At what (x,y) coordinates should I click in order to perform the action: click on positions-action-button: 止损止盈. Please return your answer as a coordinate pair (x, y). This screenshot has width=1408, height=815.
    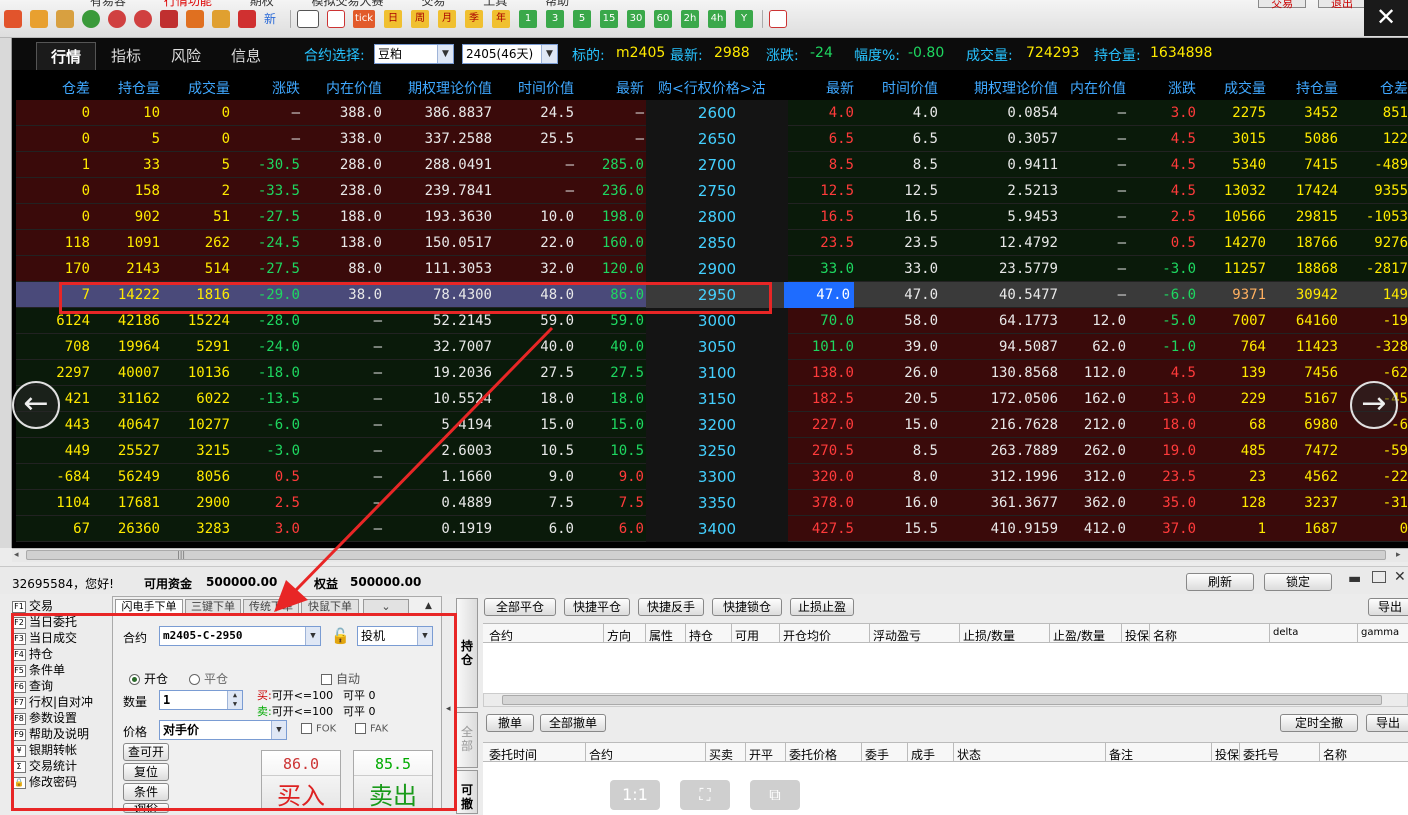
    Looking at the image, I should click on (822, 607).